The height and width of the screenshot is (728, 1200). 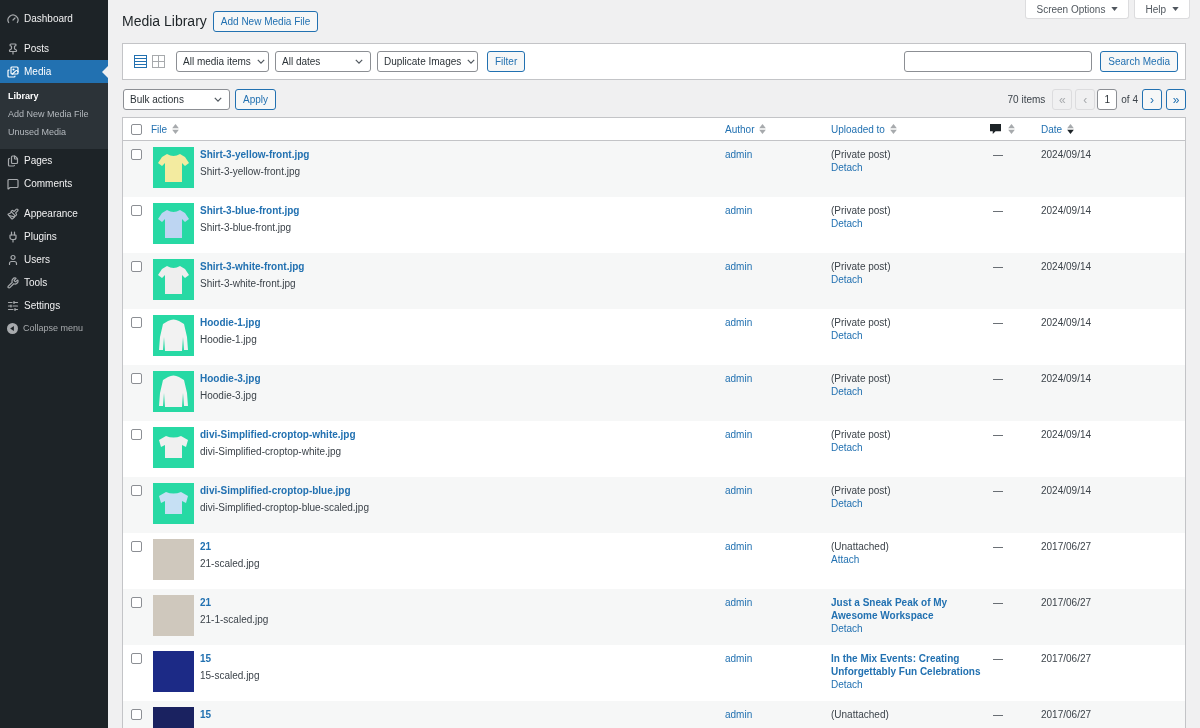 What do you see at coordinates (255, 154) in the screenshot?
I see `file-title-link: Shirt-3-yellow-front.jpg` at bounding box center [255, 154].